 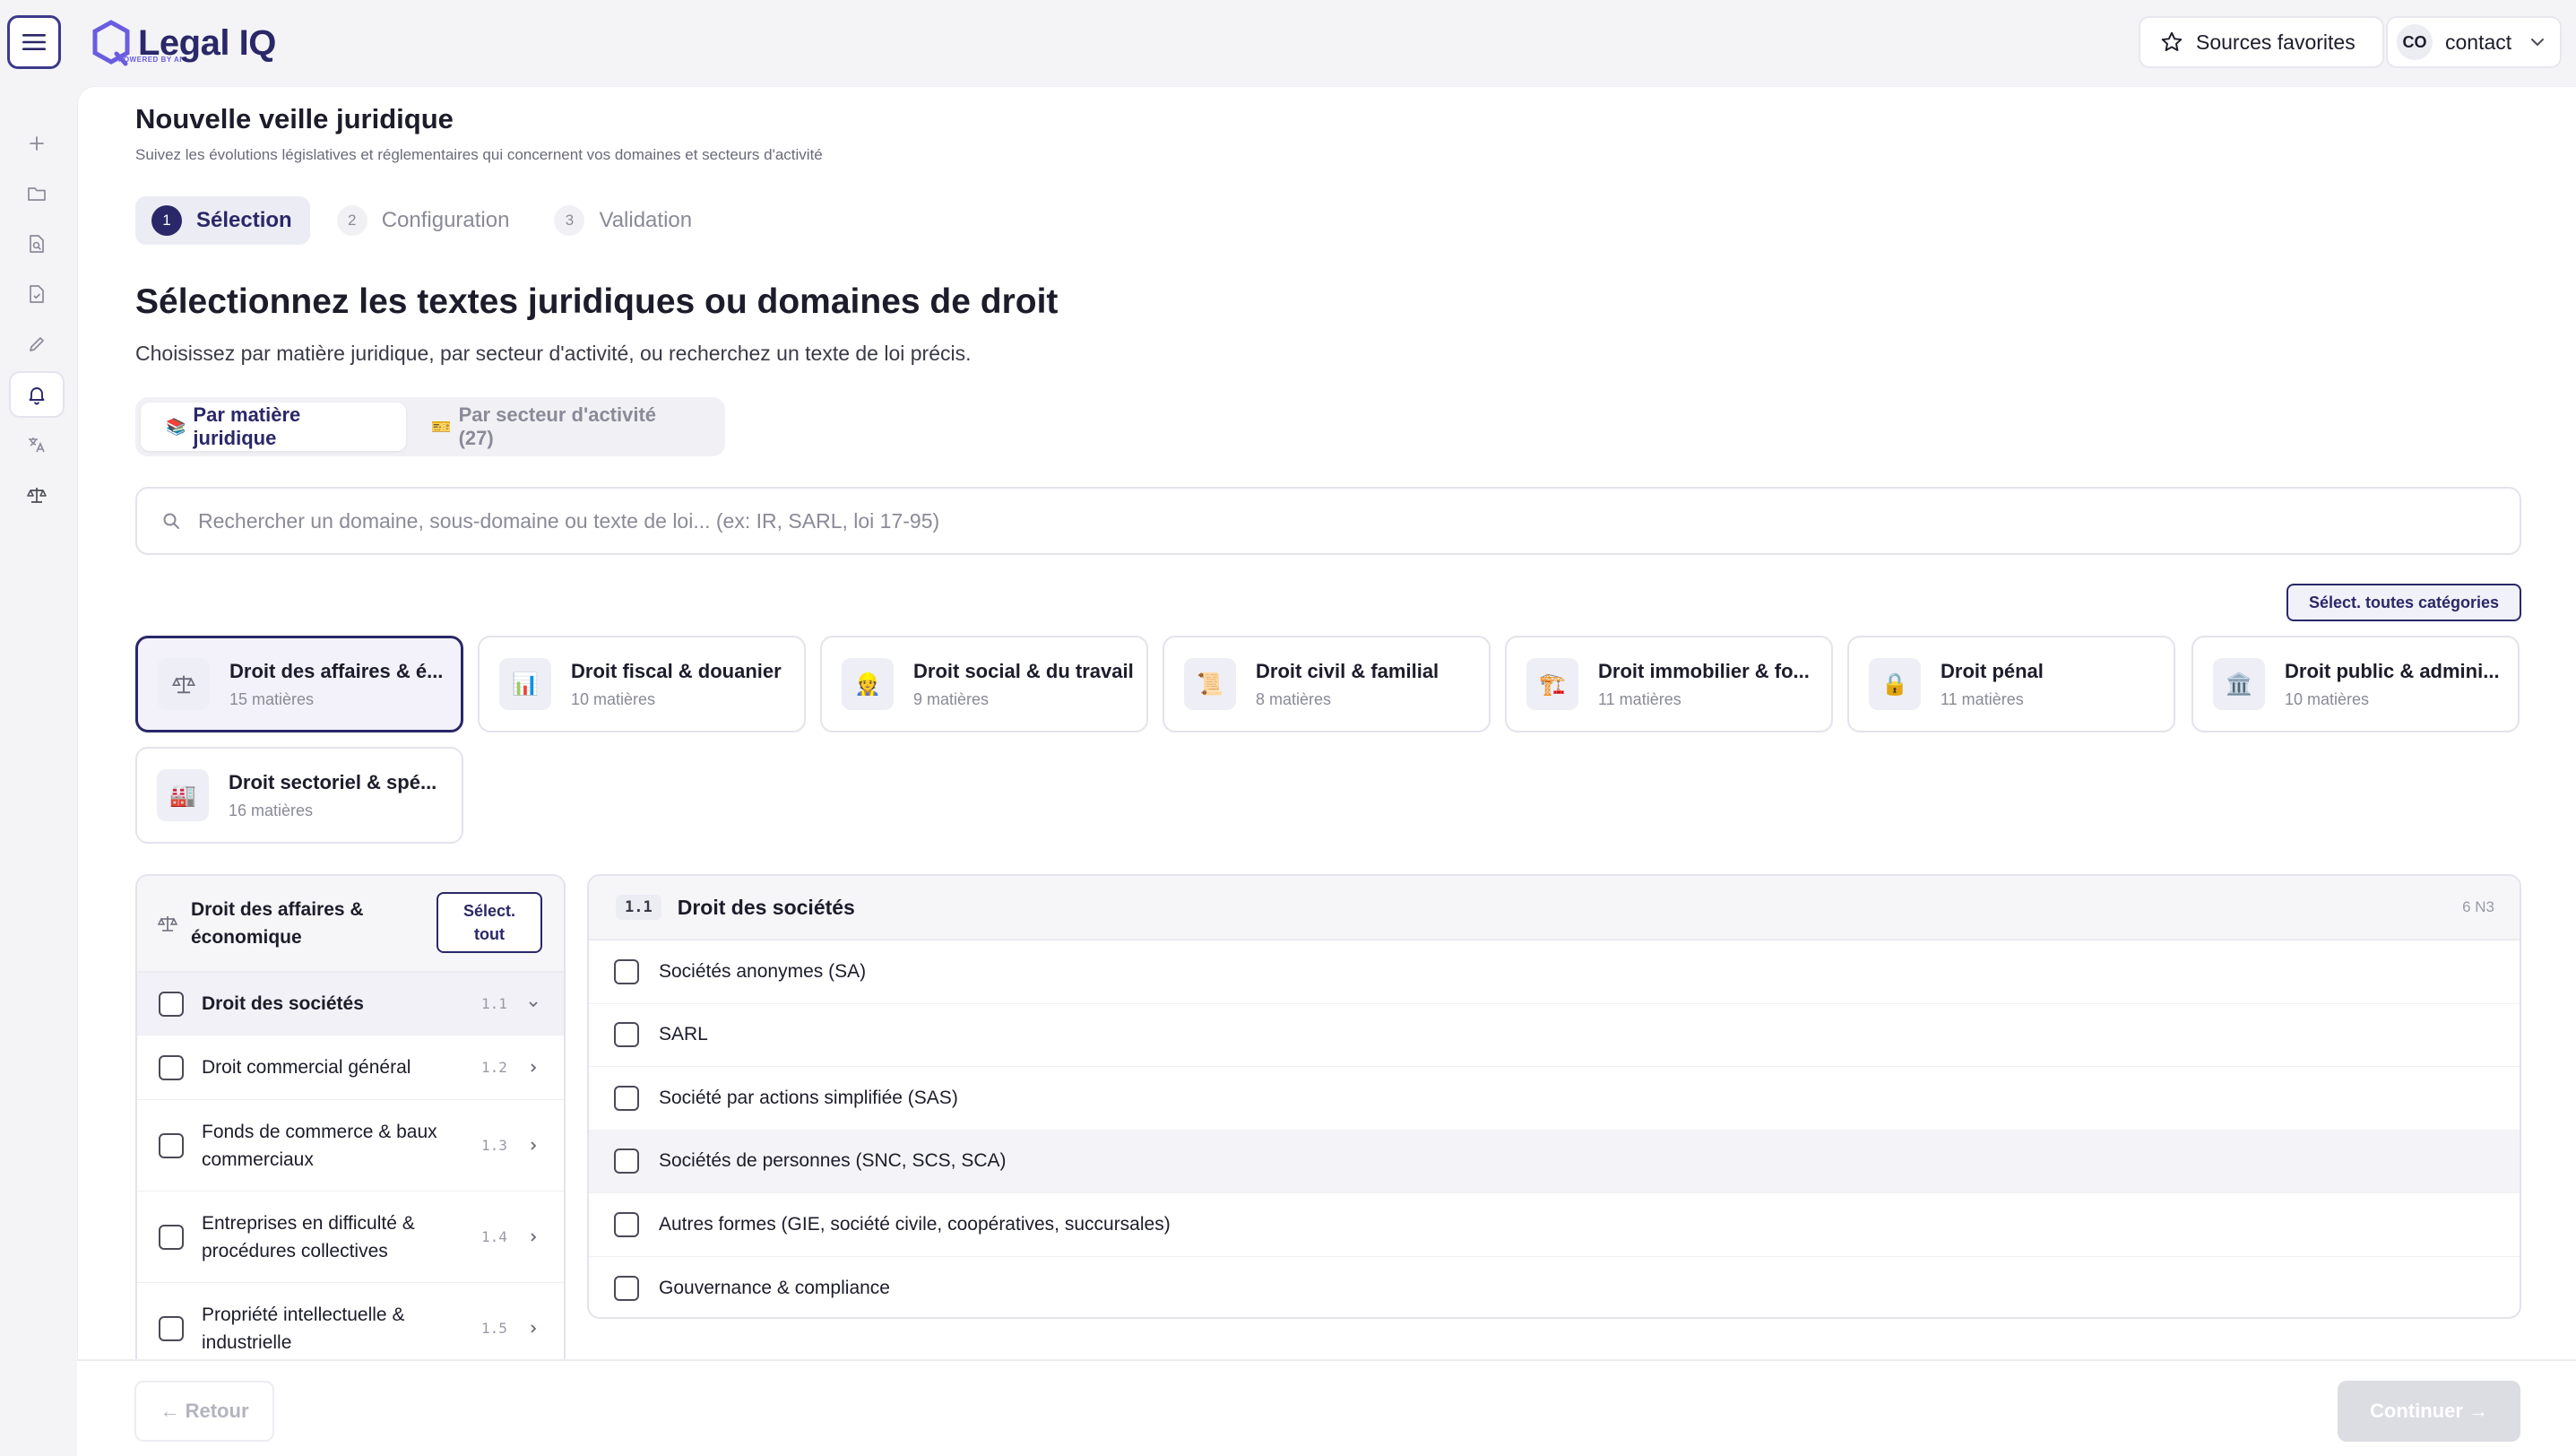 What do you see at coordinates (676, 670) in the screenshot?
I see `category-name: Droit fiscal & douanier` at bounding box center [676, 670].